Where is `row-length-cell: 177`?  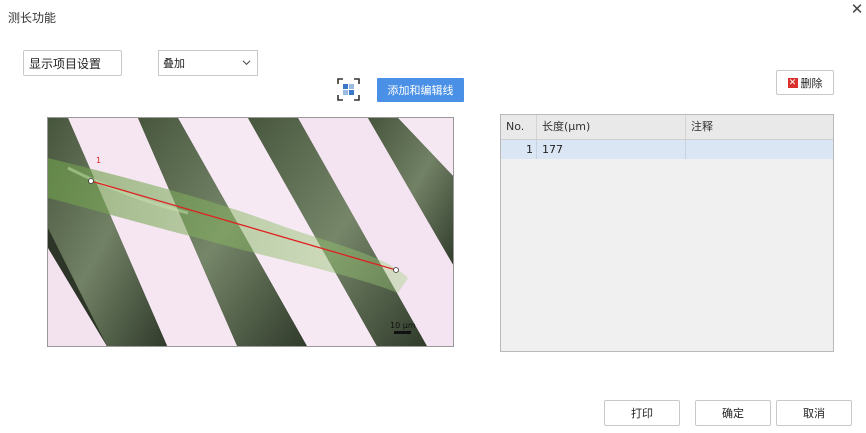
row-length-cell: 177 is located at coordinates (611, 149).